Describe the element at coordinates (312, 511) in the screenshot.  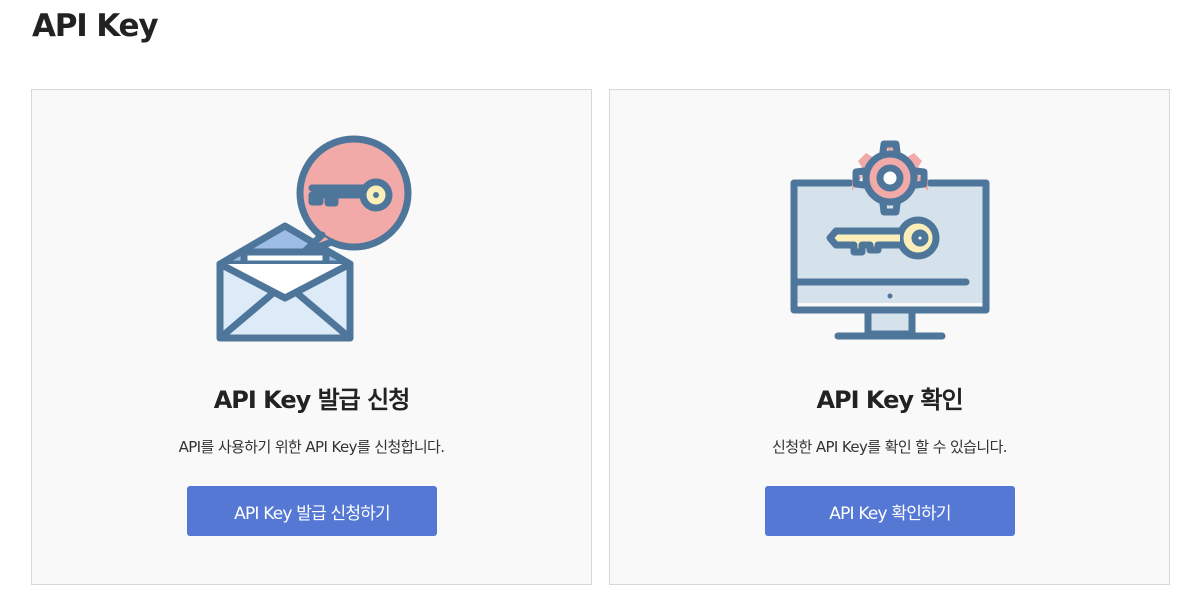
I see `request-api-key-button: API Key 발급 신청하기` at that location.